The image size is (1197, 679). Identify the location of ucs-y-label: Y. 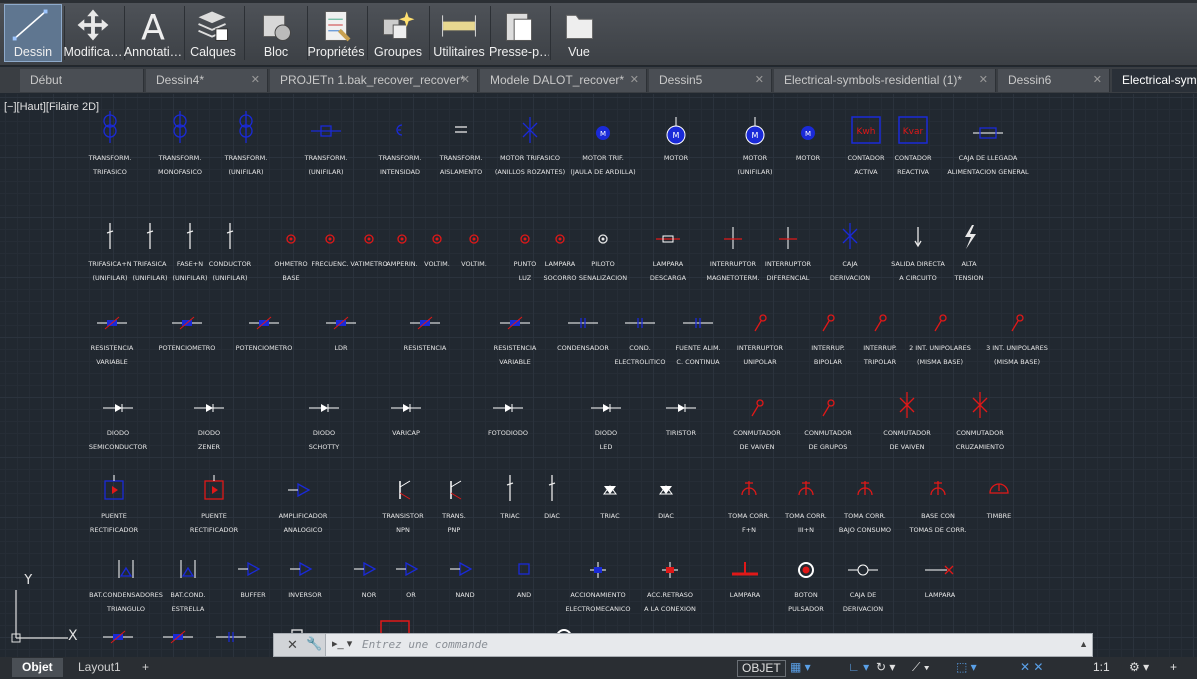
(28, 581).